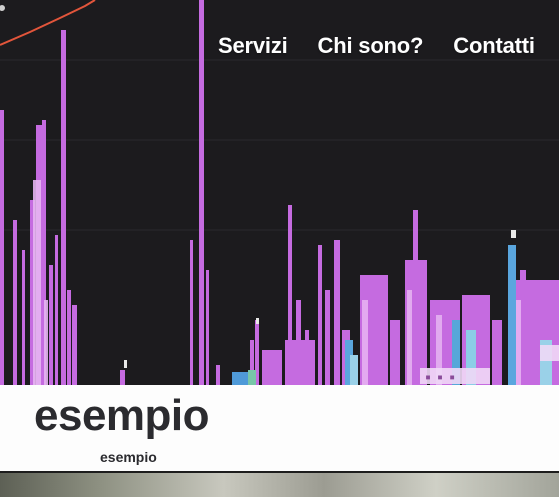  I want to click on nav-item-servizi: Servizi, so click(253, 46).